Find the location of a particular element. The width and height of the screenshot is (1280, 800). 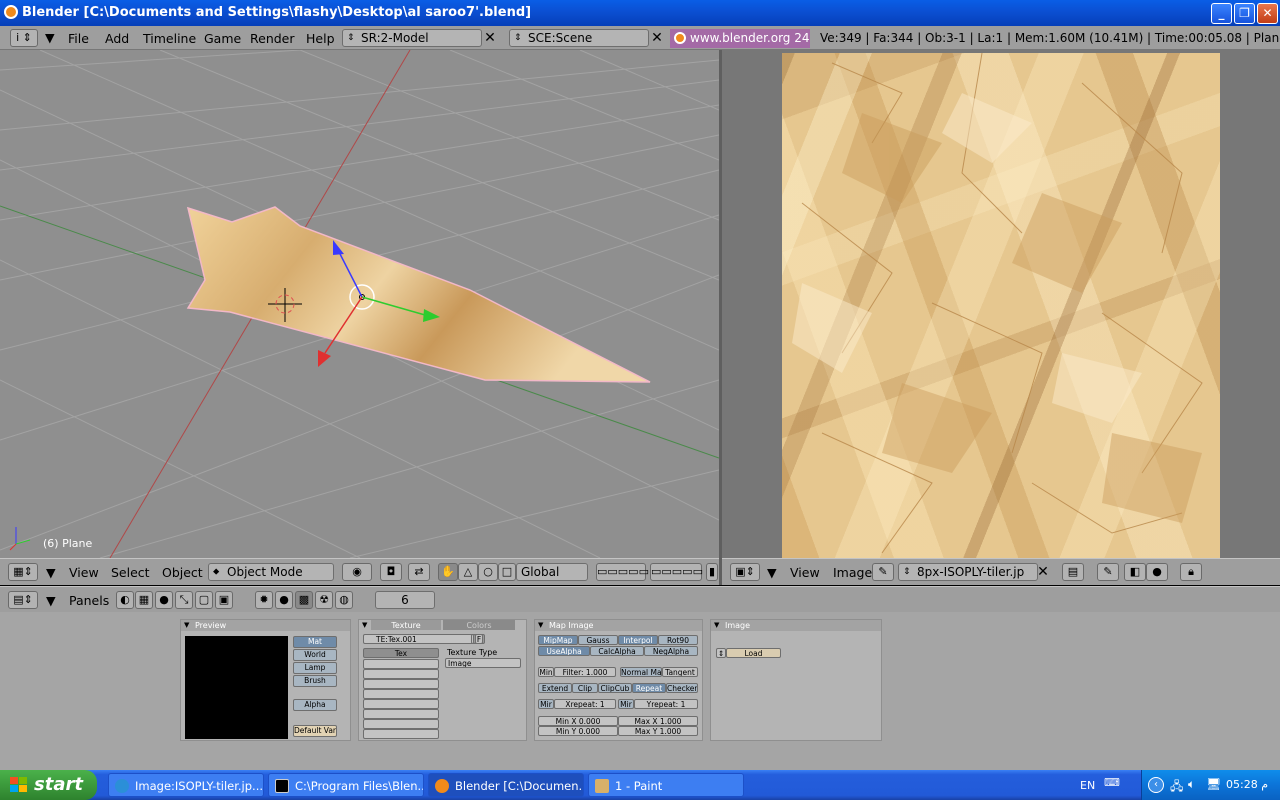

view3d-editor-type-icon: ▦⇕ is located at coordinates (23, 572).